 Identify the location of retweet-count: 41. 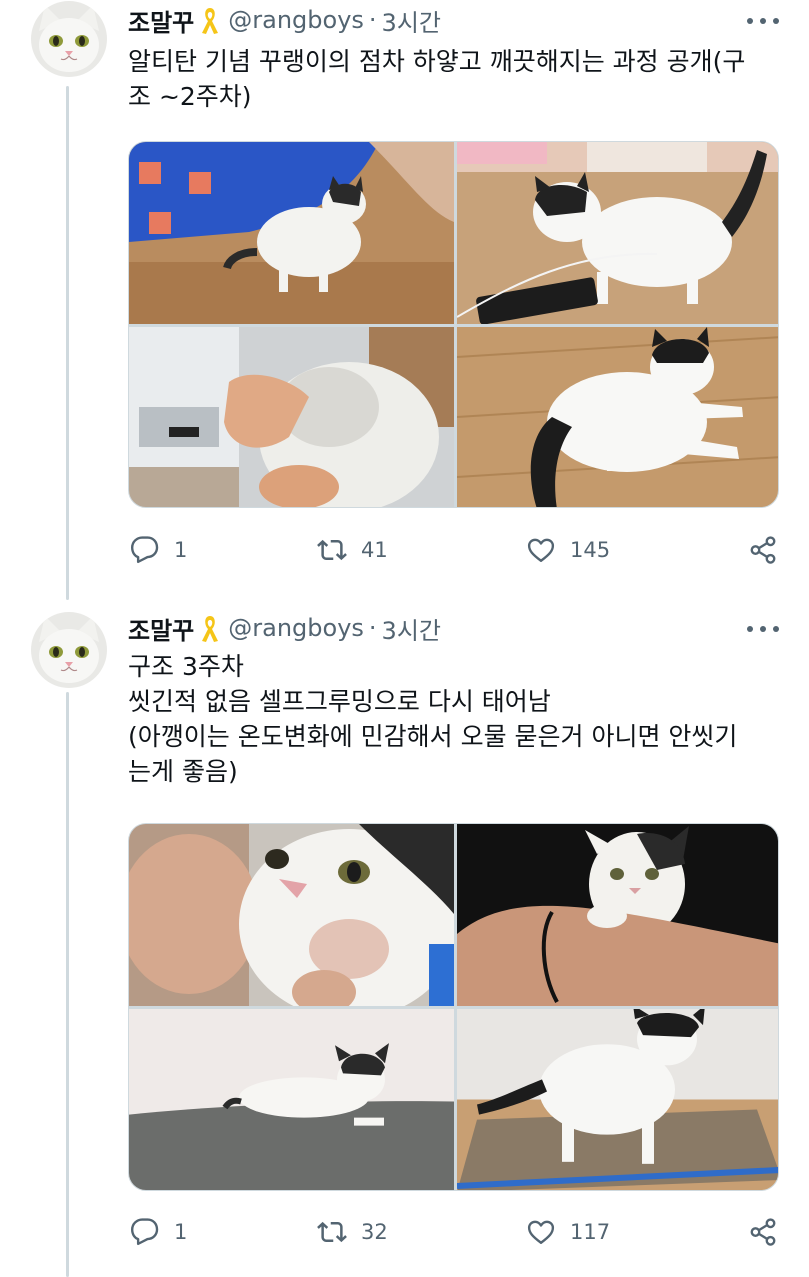
(374, 550).